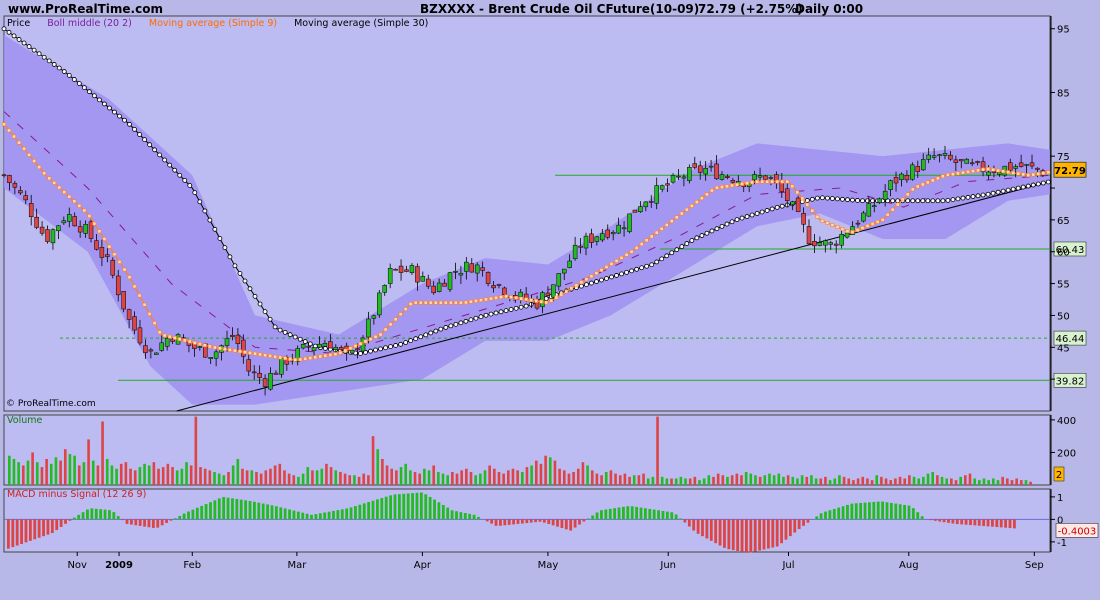  I want to click on macd-tick-label: 1, so click(1060, 498).